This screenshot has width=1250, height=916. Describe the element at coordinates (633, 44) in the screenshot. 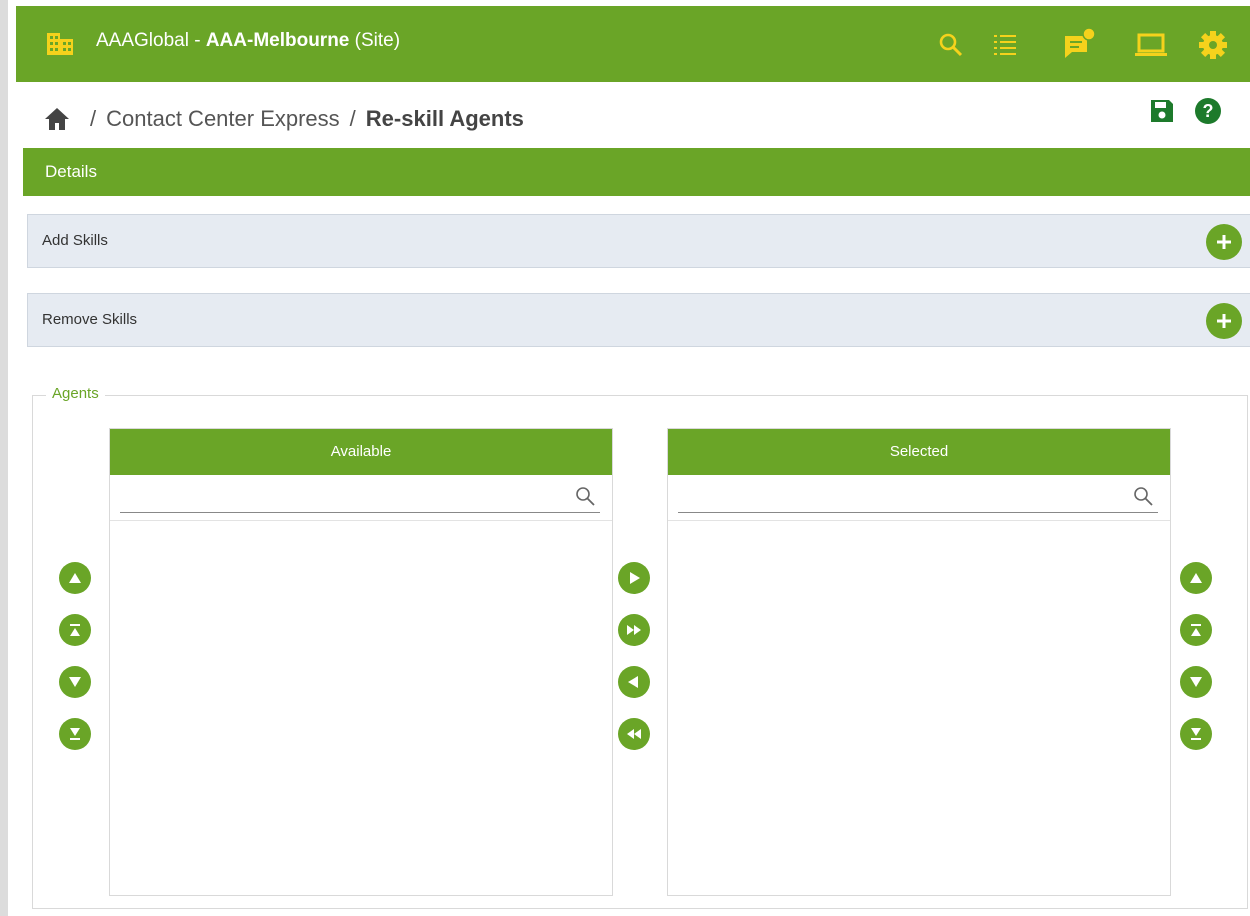

I see `top-bar: AAAGlobal - AAA-Melbourne (Site)` at that location.